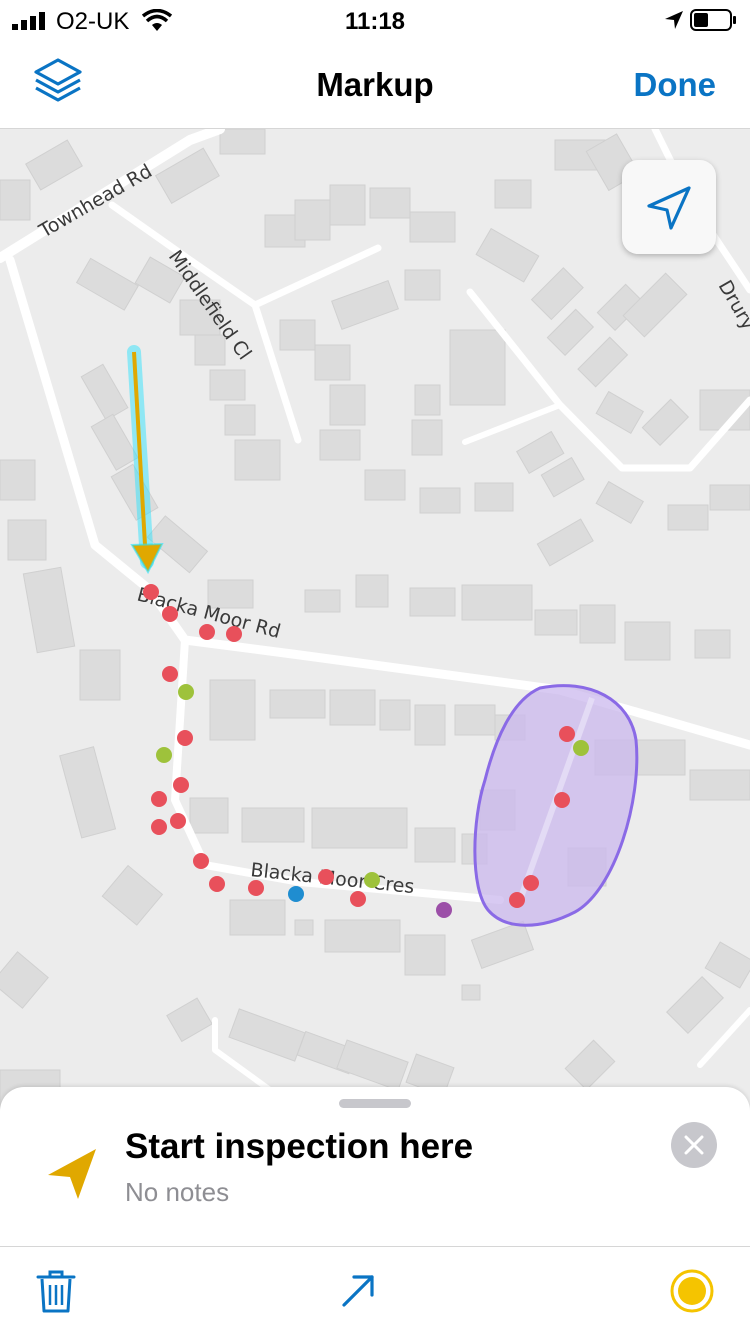 The width and height of the screenshot is (750, 1335). I want to click on clock: 11:18, so click(375, 21).